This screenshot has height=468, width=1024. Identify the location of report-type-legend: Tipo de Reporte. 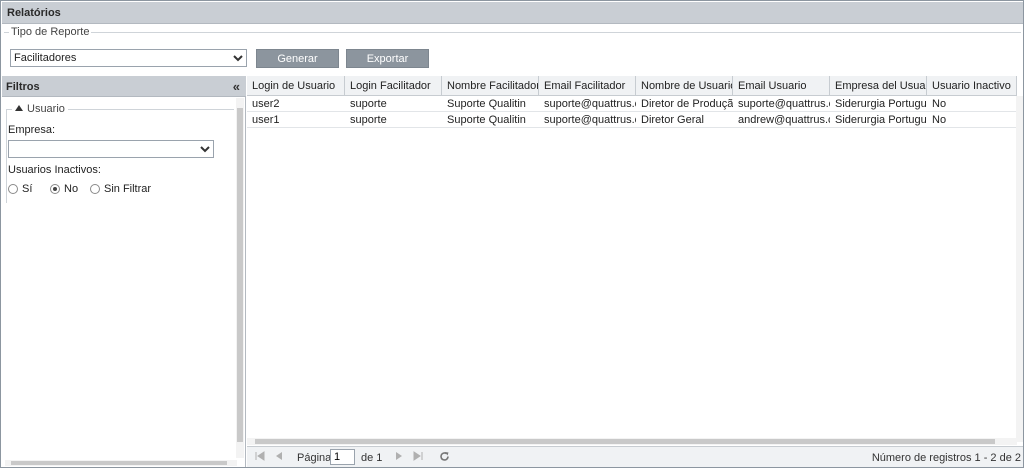
(50, 32).